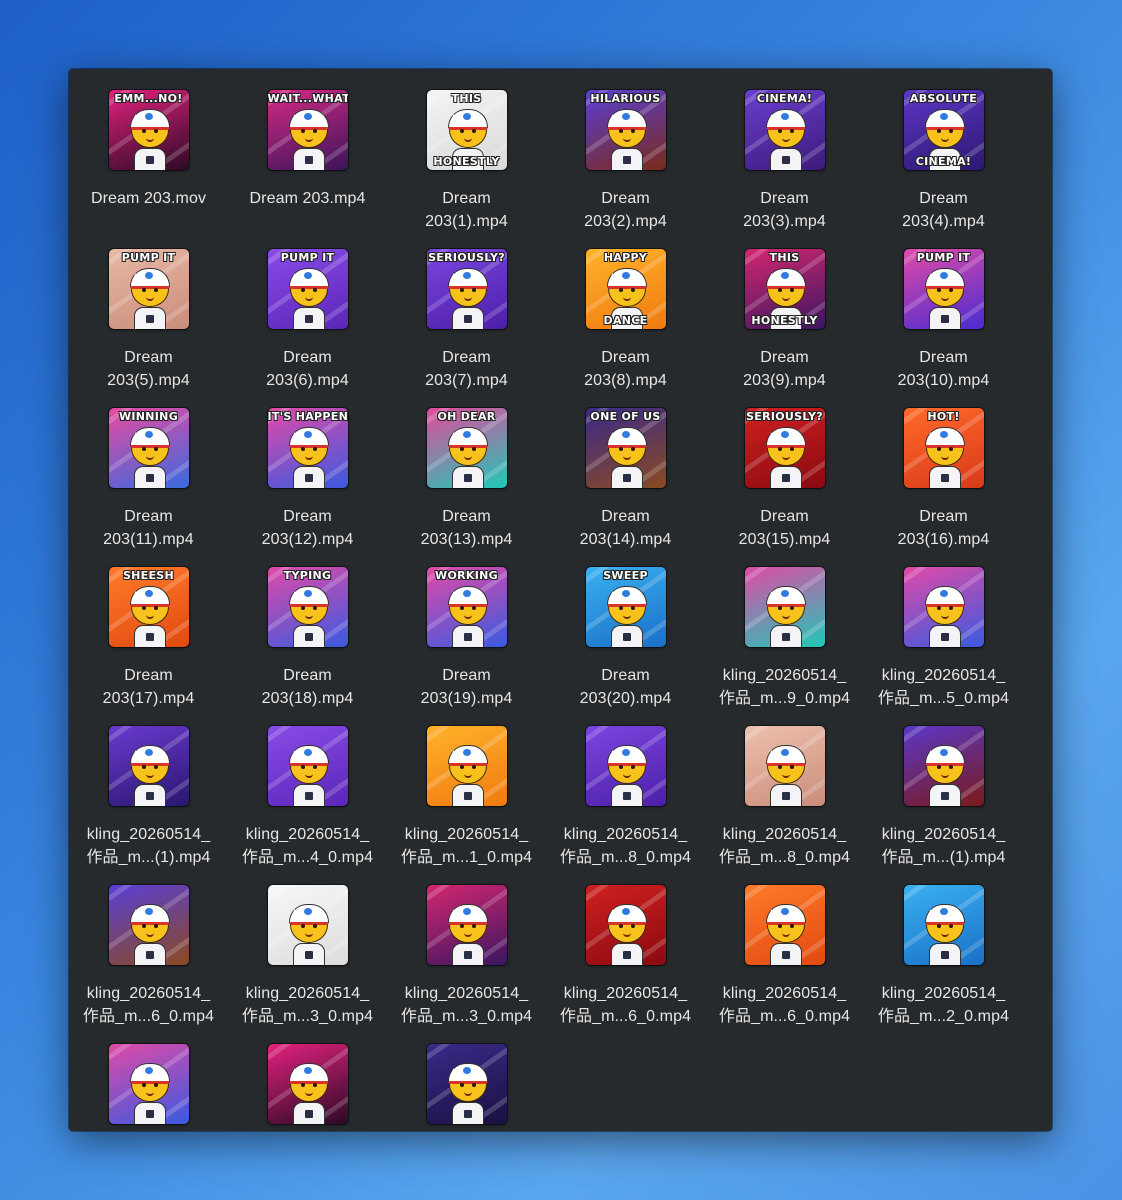  What do you see at coordinates (467, 210) in the screenshot?
I see `file-name-label: Dream 203(1).mp4` at bounding box center [467, 210].